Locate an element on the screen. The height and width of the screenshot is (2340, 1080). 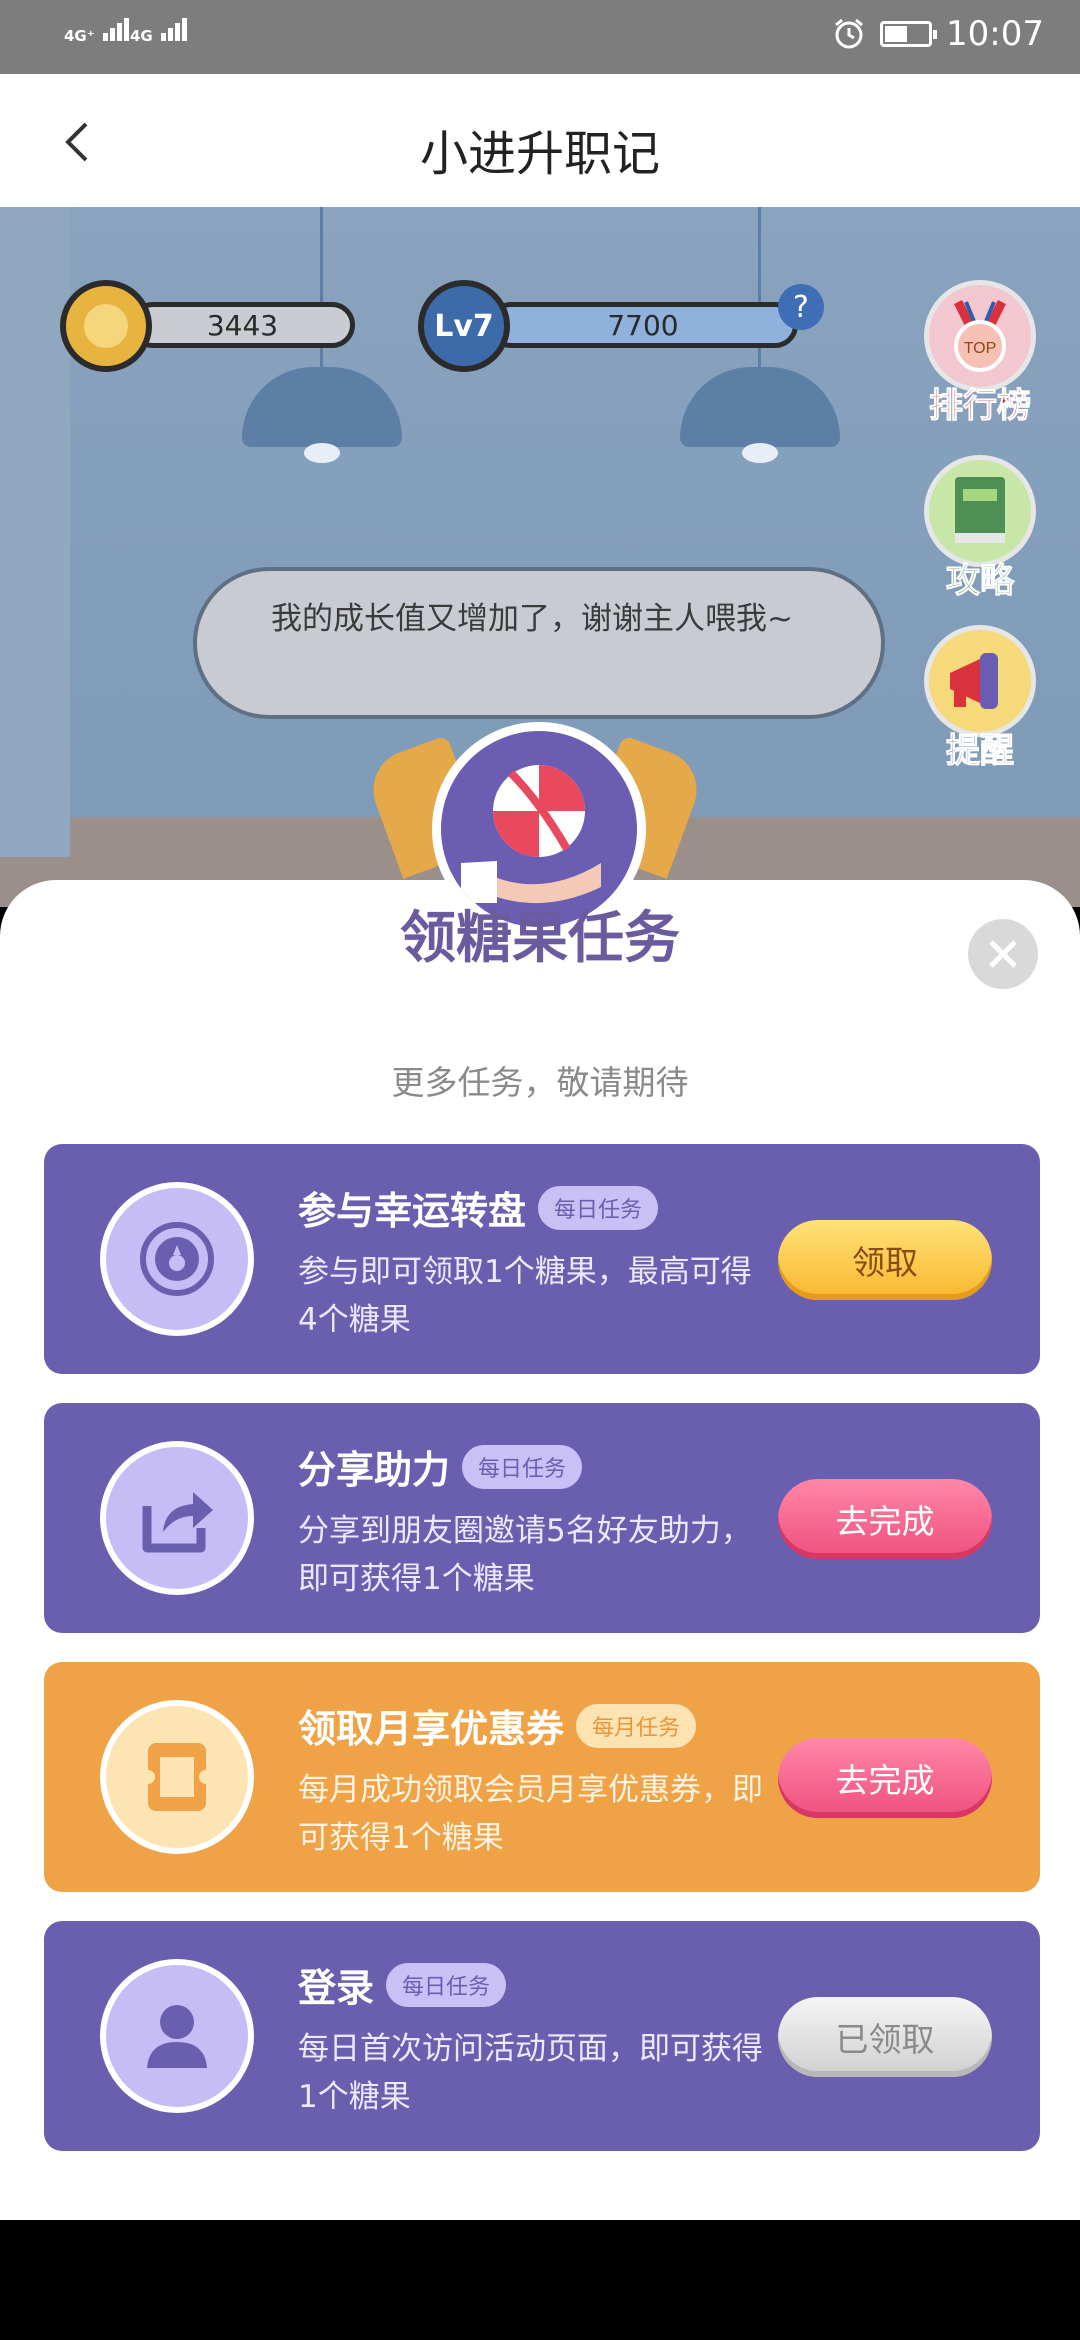
task-card-lucky-wheel: 参与幸运转盘 每日任务 参与即可领取1个糖果，最高可得4个糖果 领取 is located at coordinates (542, 1259).